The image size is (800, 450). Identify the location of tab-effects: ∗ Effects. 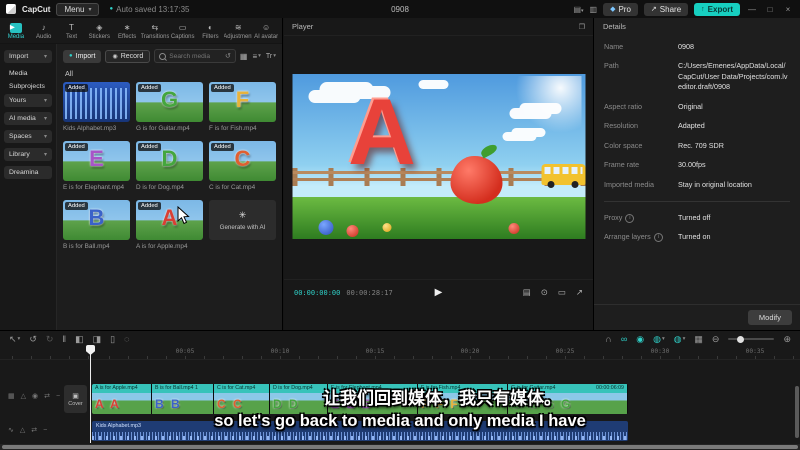
(127, 31).